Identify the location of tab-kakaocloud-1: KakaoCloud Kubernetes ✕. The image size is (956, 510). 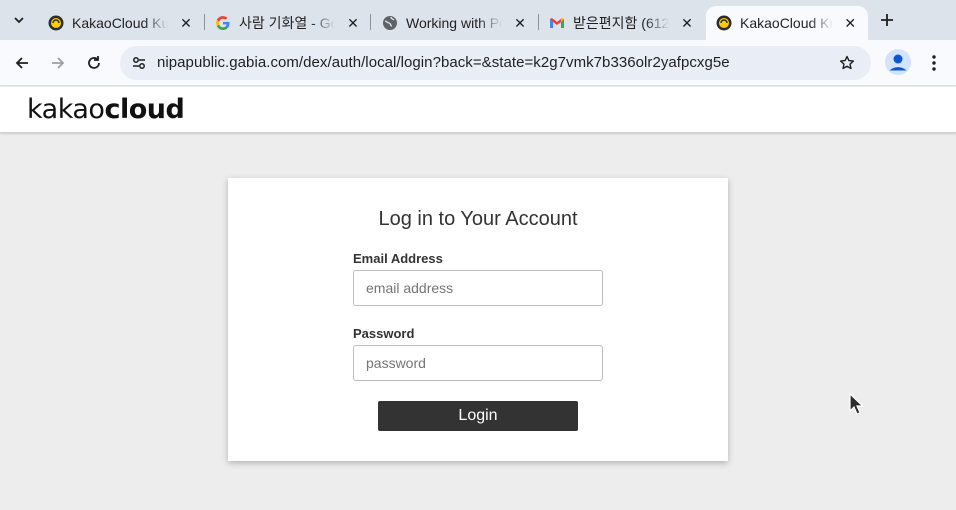
(121, 23).